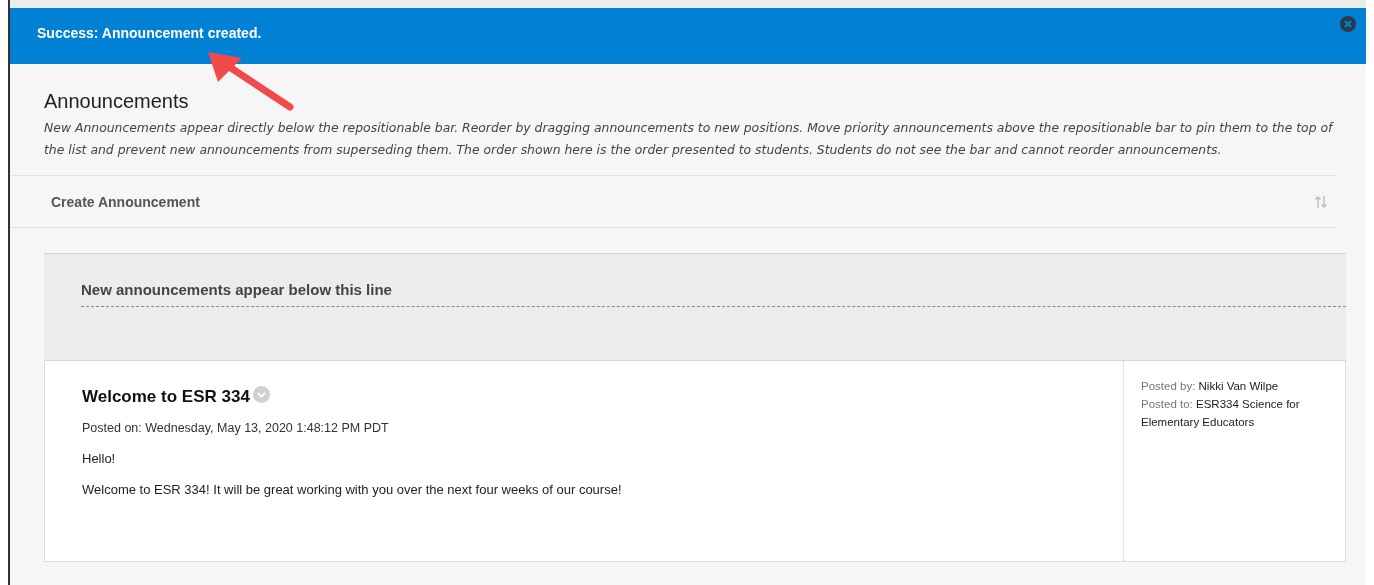 This screenshot has height=585, width=1374. I want to click on dropdown-icon, so click(261, 394).